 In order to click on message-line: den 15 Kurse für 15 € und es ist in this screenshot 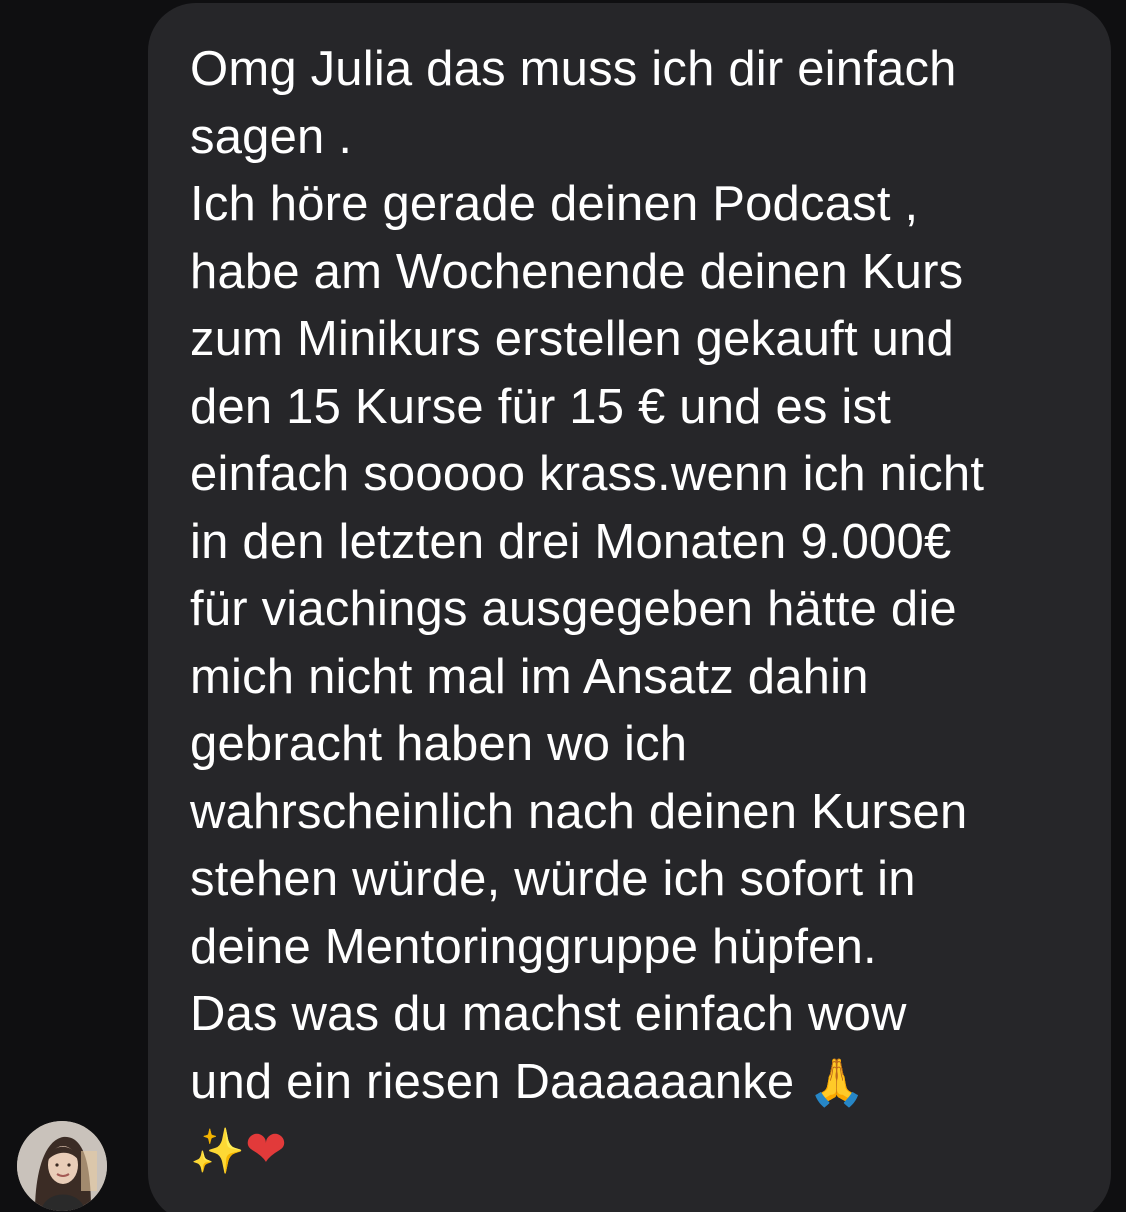, I will do `click(541, 406)`.